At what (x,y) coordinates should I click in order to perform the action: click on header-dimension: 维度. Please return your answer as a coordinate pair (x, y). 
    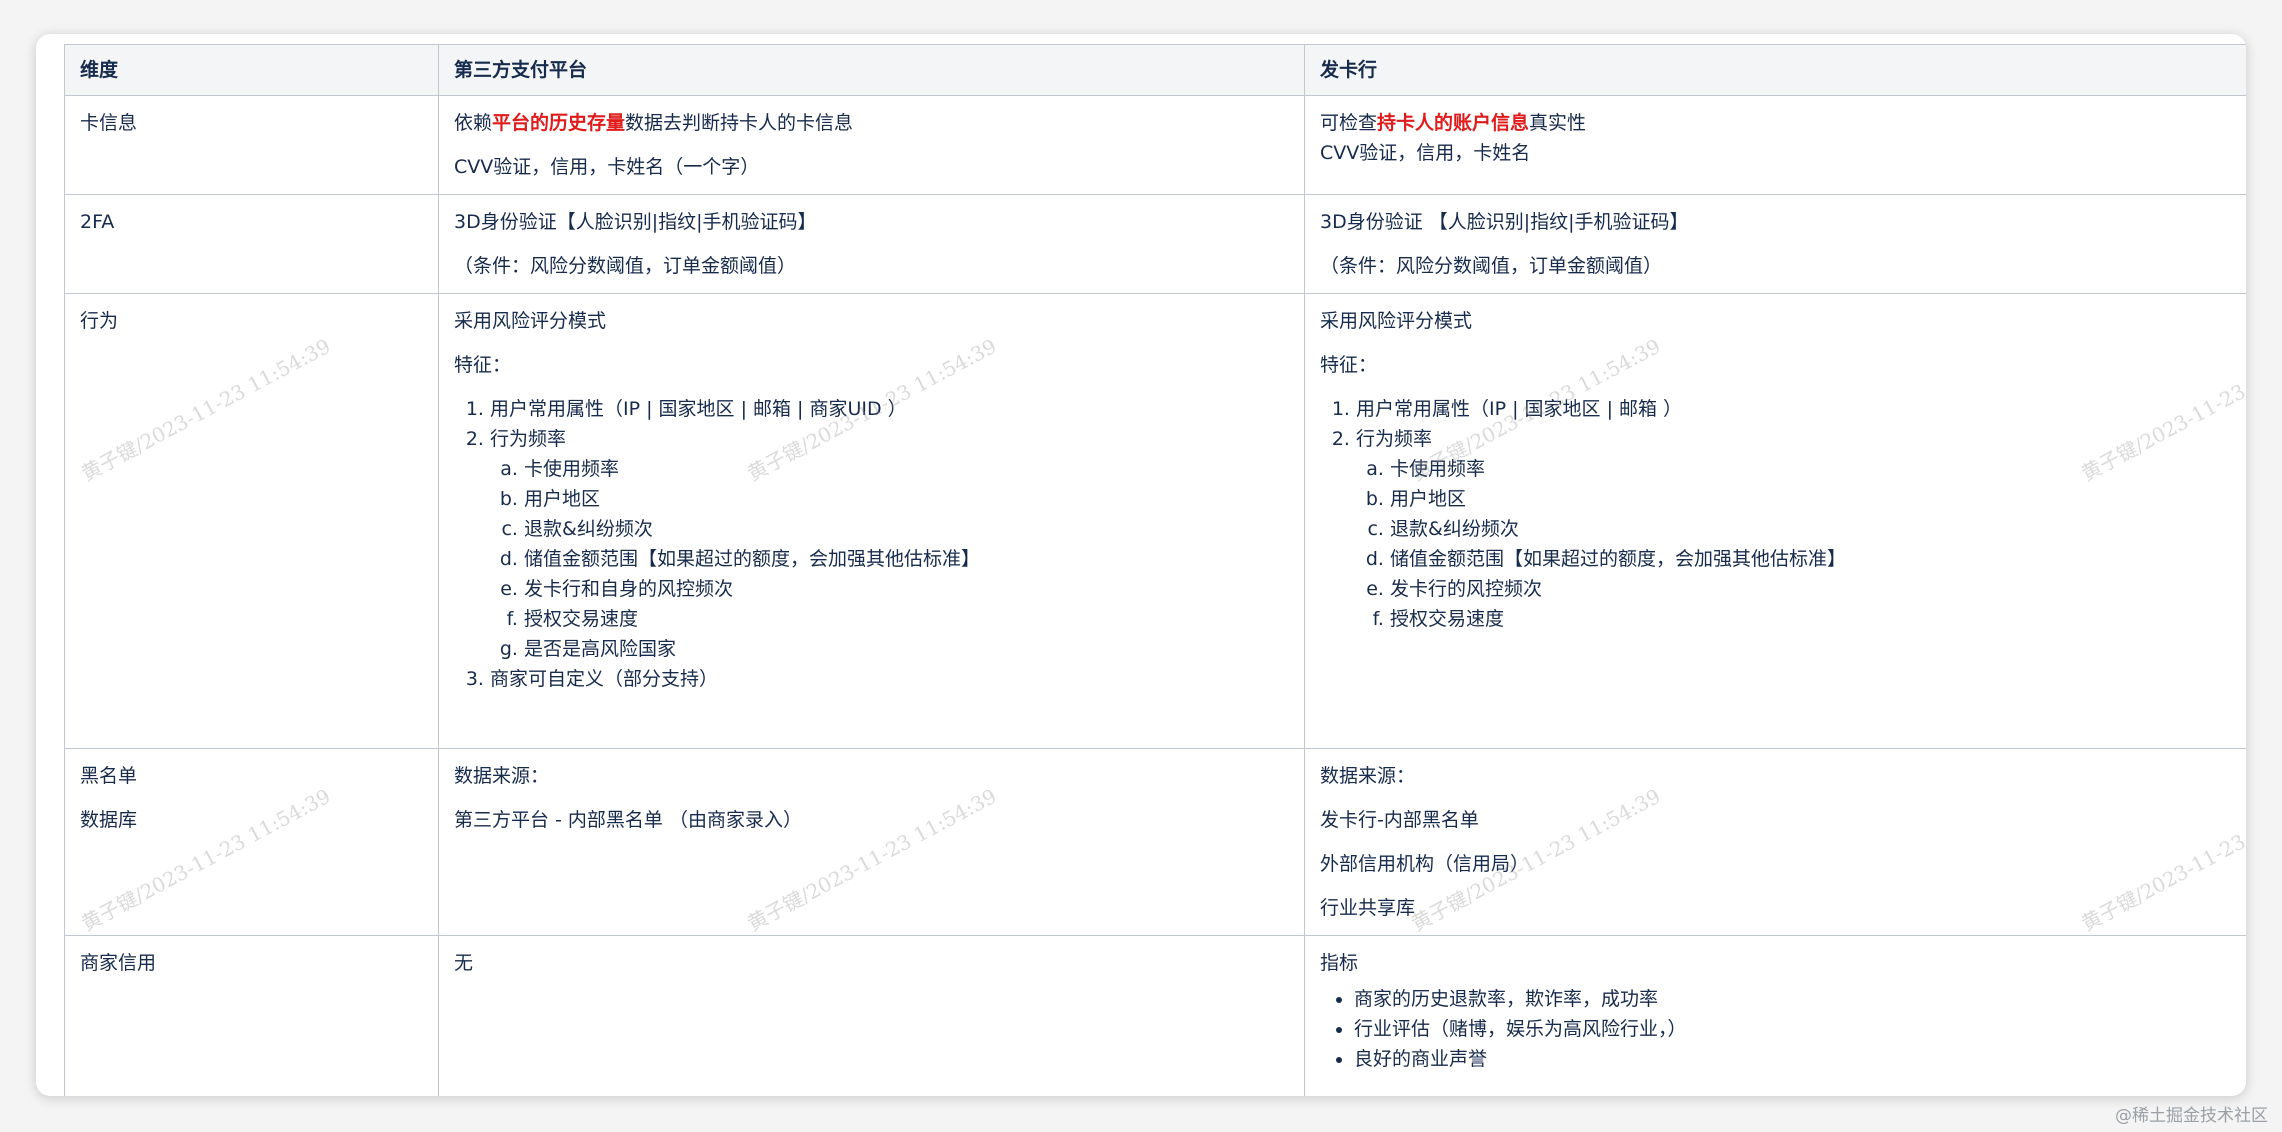
    Looking at the image, I should click on (251, 70).